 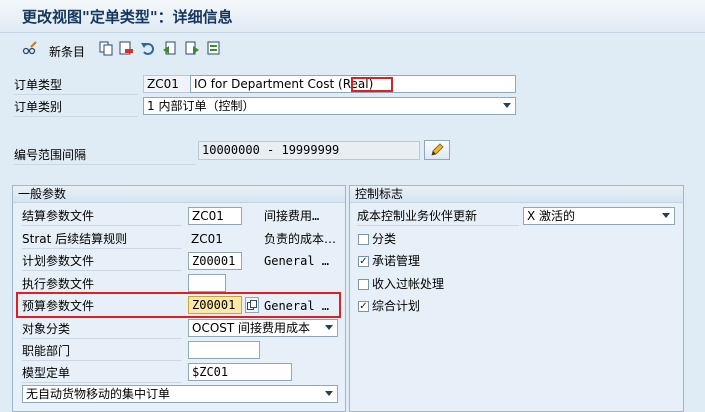 I want to click on revenue-posting-label: 收入过帐处理, so click(x=408, y=284).